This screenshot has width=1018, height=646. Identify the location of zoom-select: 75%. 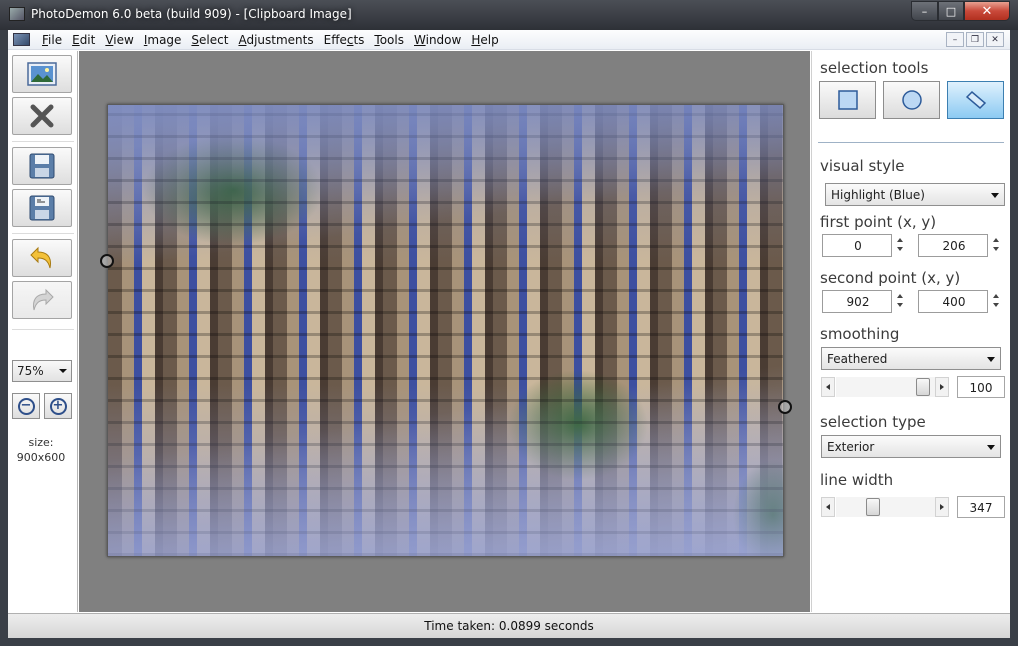
(42, 371).